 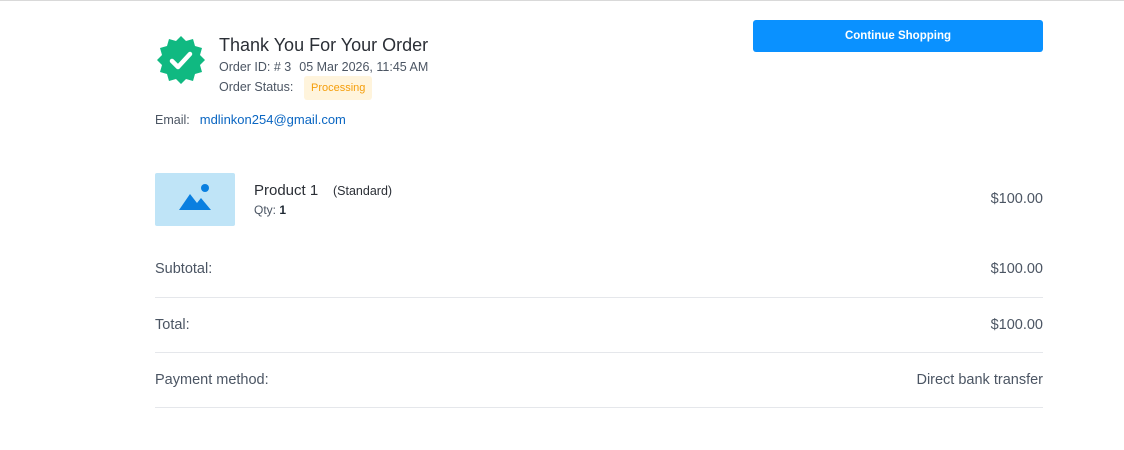 What do you see at coordinates (599, 271) in the screenshot?
I see `subtotal-row: Subtotal: $100.00` at bounding box center [599, 271].